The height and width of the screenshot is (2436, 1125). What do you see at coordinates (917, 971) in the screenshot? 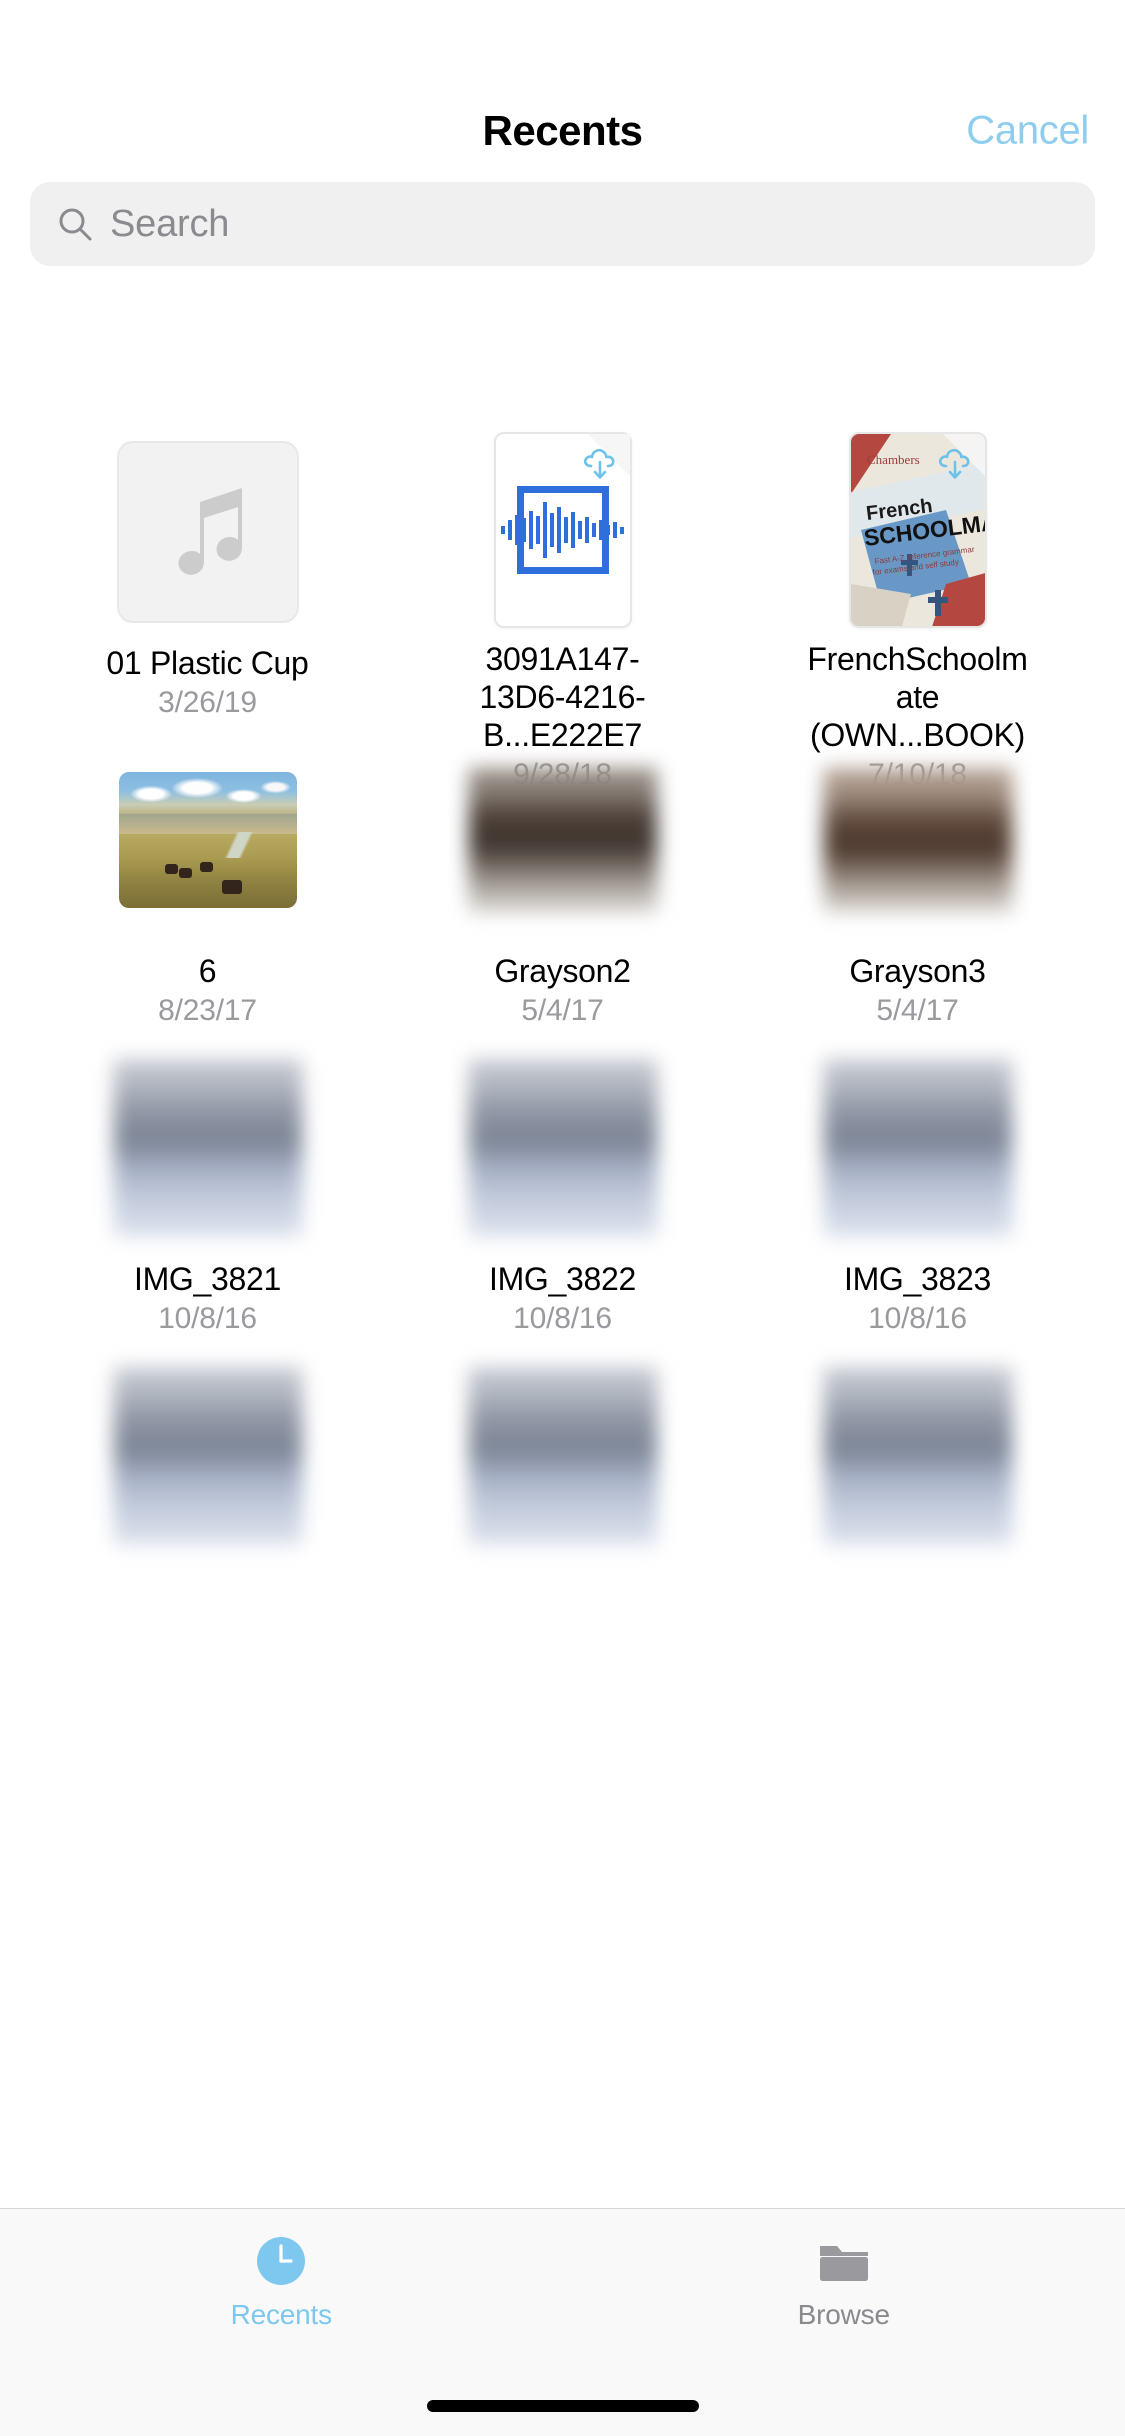
I see `file-name: Grayson3` at bounding box center [917, 971].